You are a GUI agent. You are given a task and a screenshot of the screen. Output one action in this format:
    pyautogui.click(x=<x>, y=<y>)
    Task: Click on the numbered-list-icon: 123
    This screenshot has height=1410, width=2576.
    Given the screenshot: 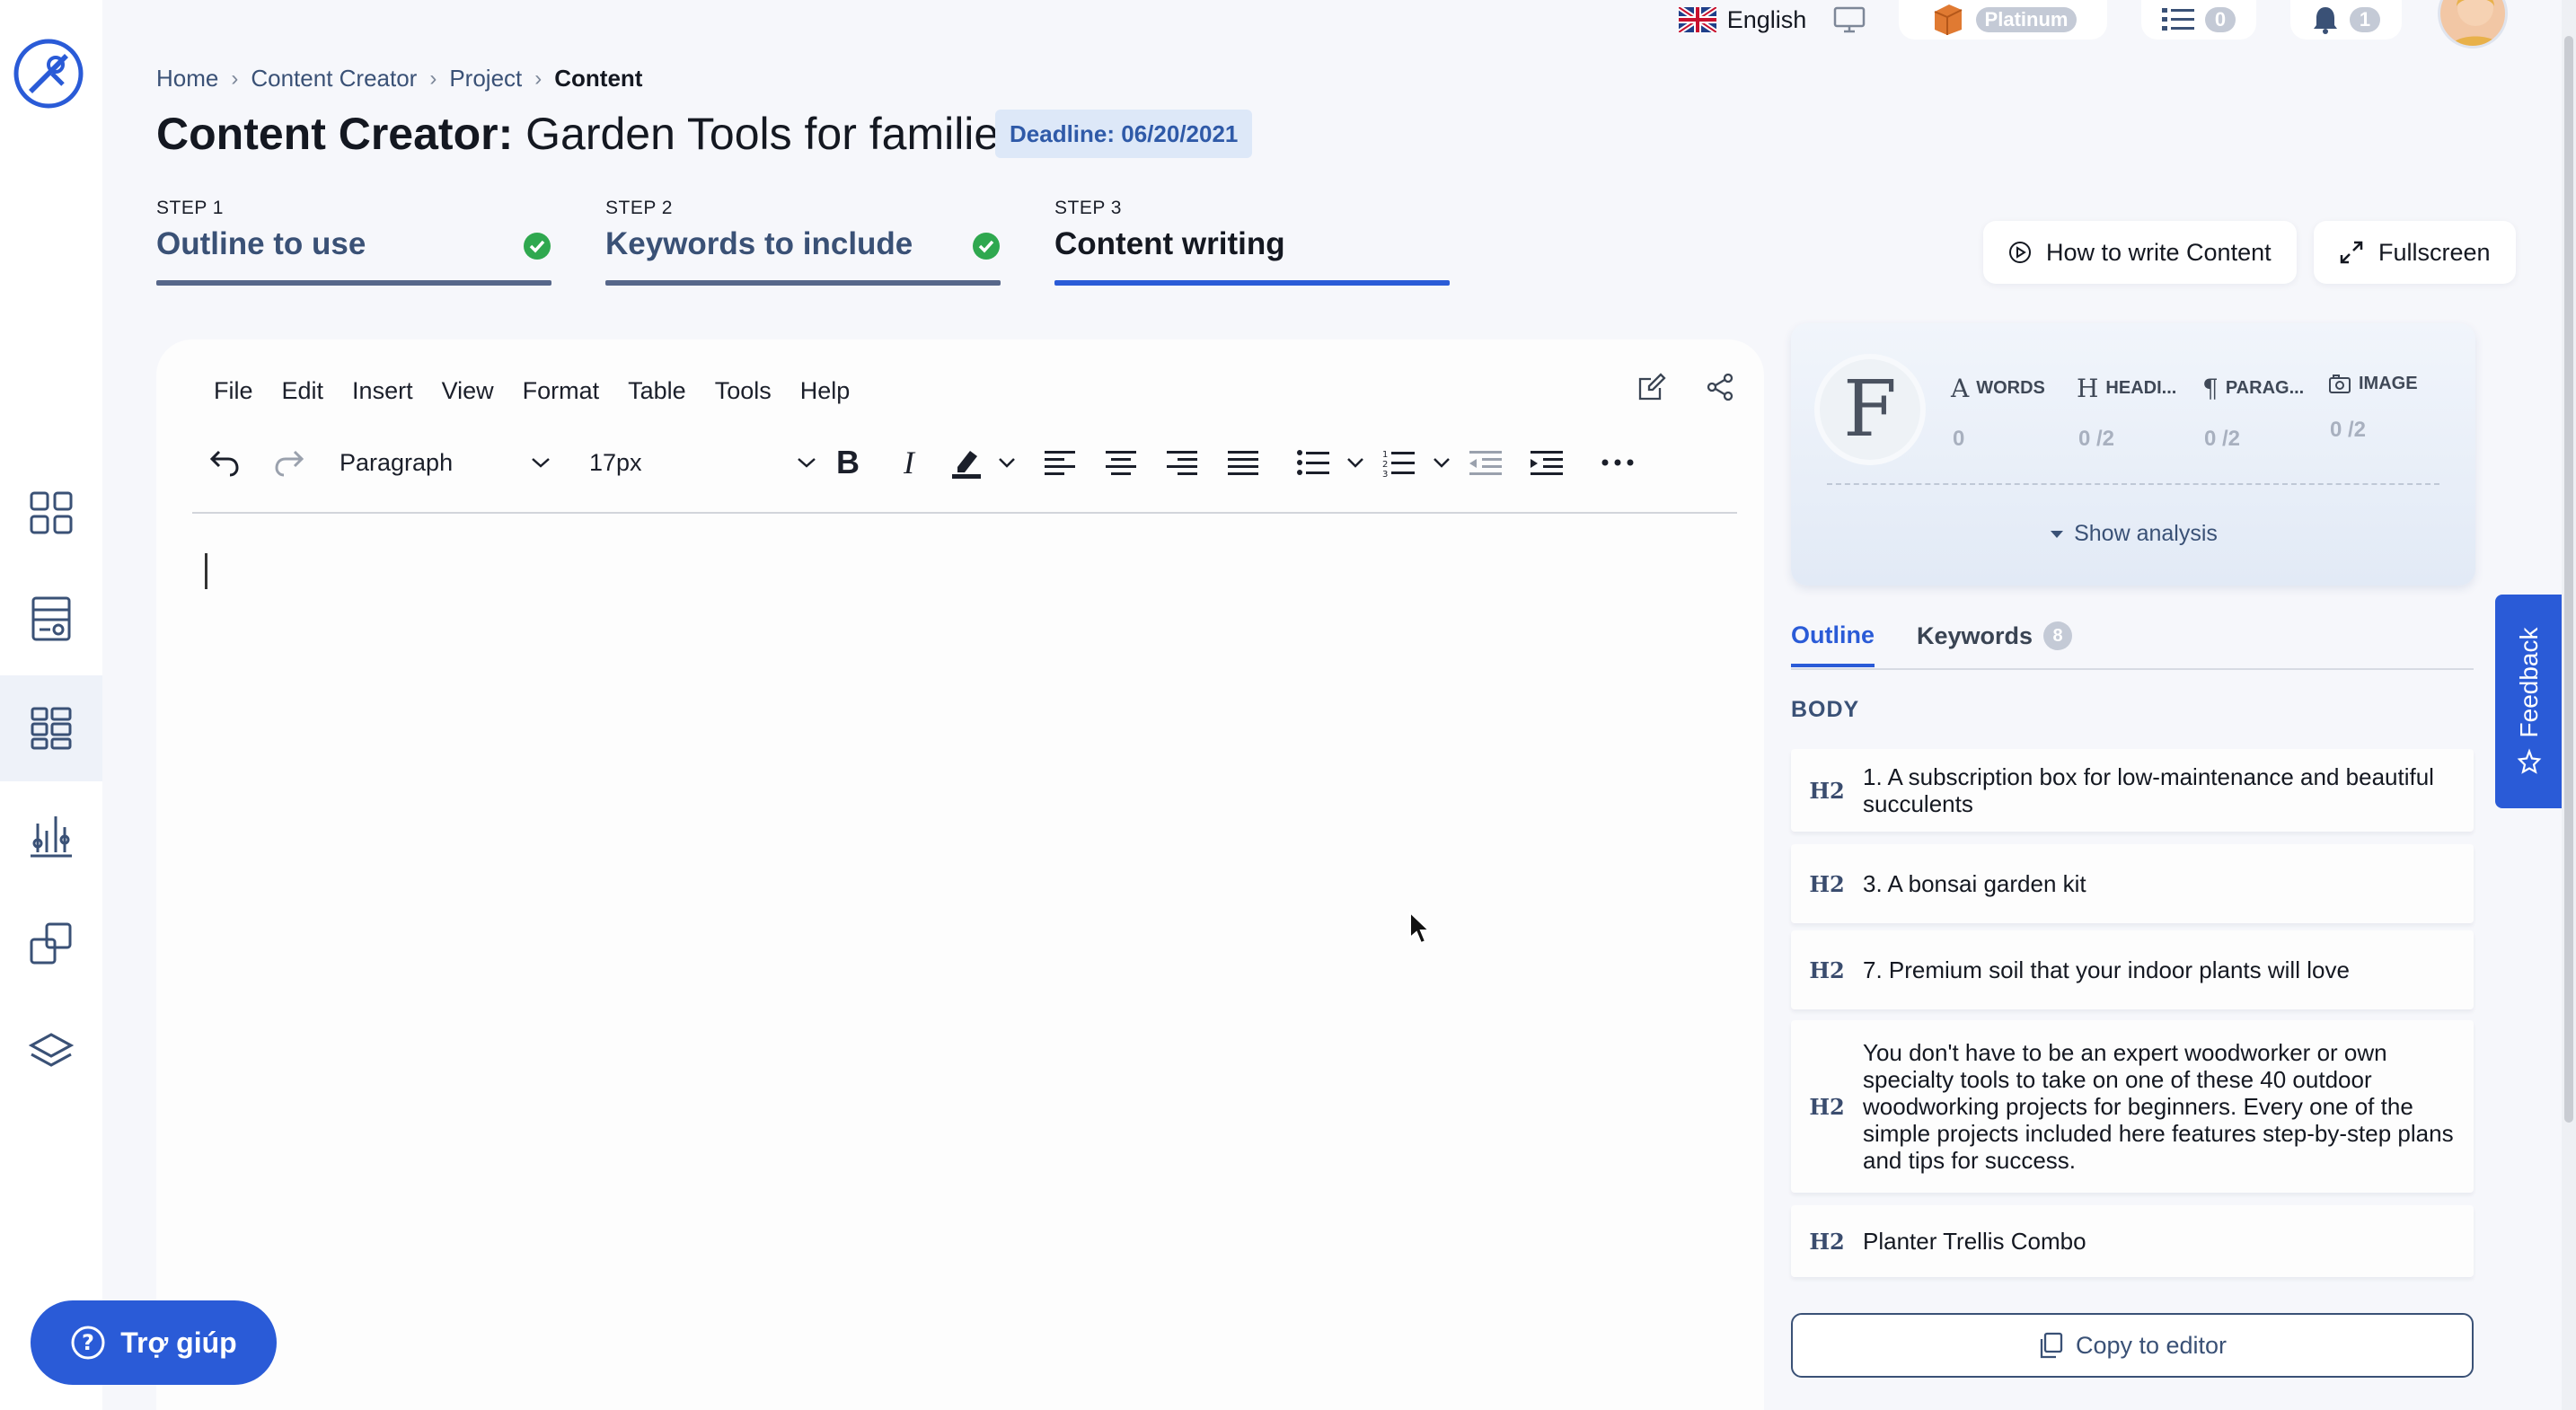 What is the action you would take?
    pyautogui.click(x=1398, y=462)
    